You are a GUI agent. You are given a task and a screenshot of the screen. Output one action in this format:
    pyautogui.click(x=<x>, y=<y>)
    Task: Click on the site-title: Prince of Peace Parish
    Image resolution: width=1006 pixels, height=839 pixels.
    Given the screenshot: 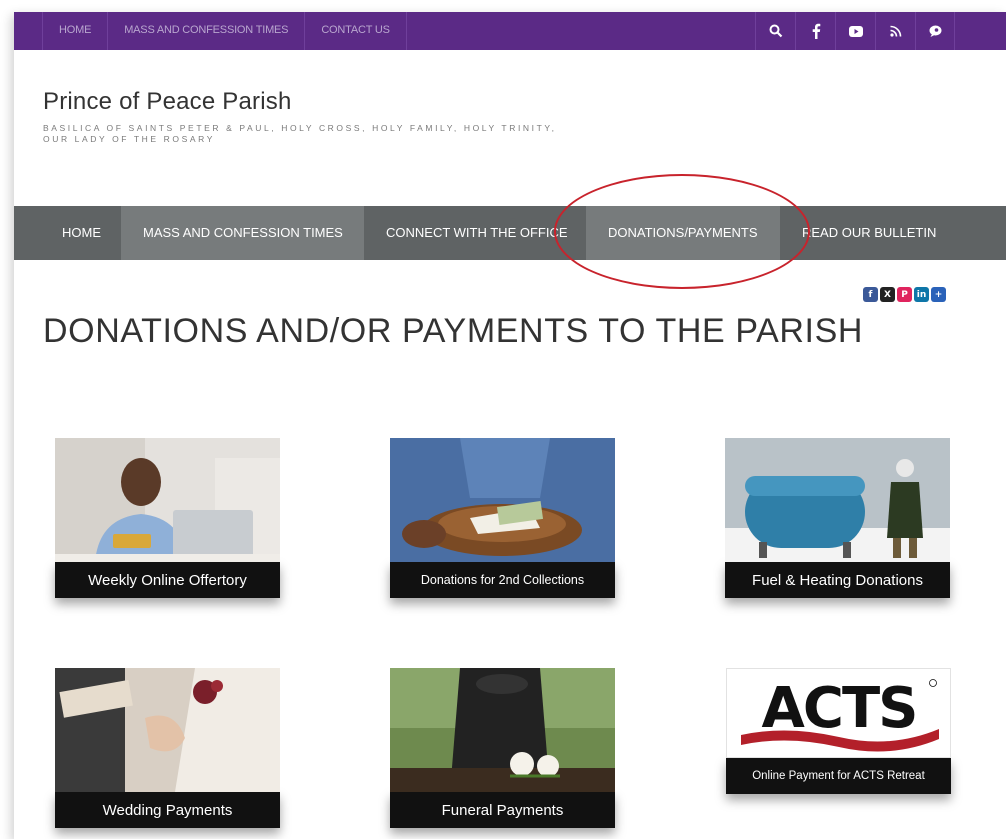 What is the action you would take?
    pyautogui.click(x=167, y=102)
    